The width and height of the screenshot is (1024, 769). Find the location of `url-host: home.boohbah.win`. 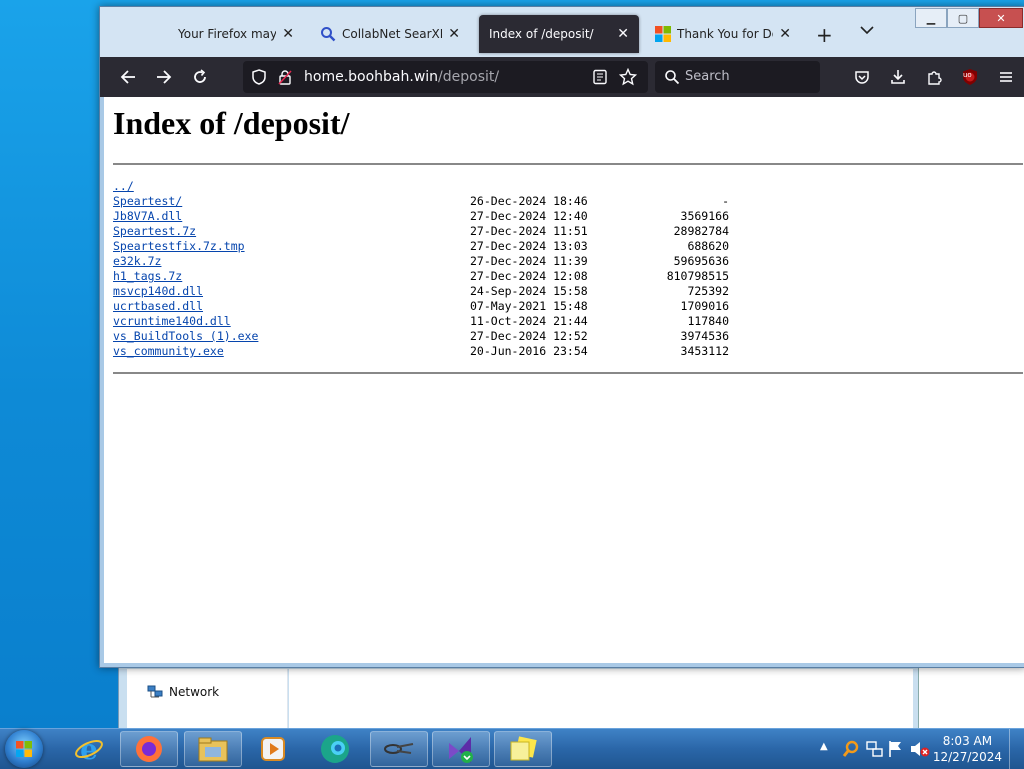

url-host: home.boohbah.win is located at coordinates (371, 77).